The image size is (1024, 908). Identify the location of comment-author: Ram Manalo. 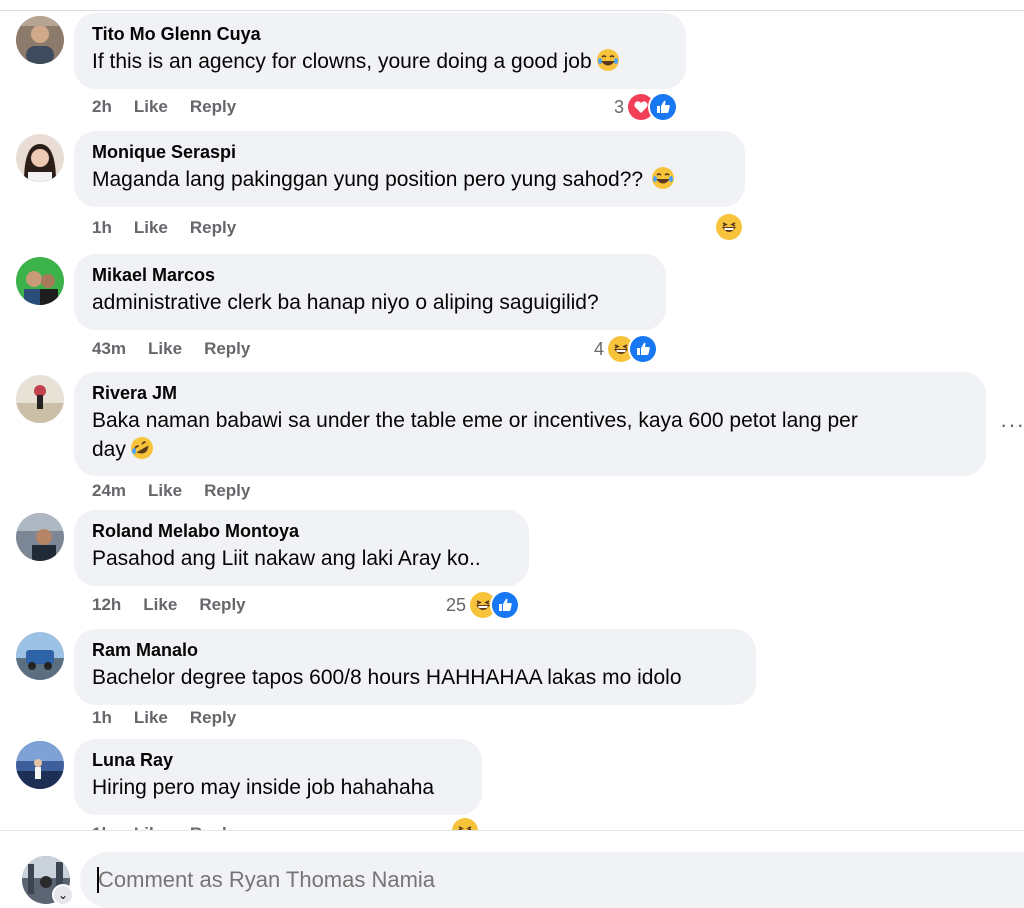
(415, 650).